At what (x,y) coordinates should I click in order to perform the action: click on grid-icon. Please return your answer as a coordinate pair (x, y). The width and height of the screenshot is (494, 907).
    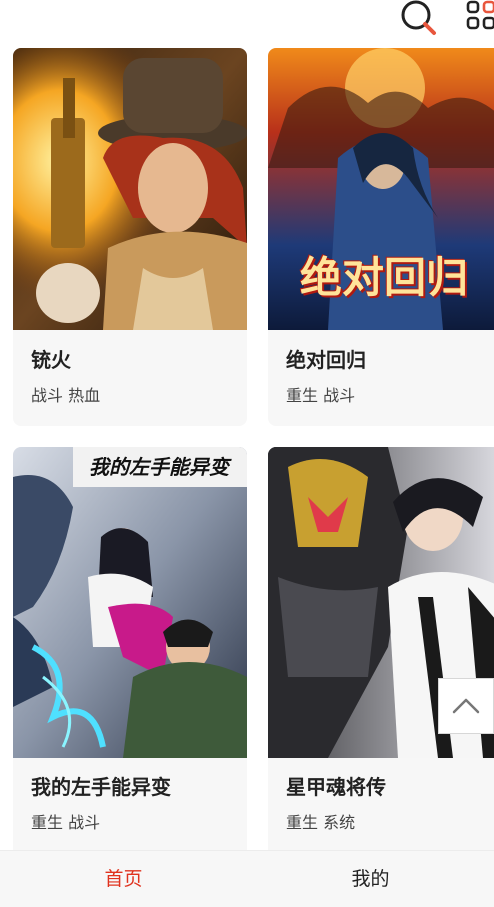
    Looking at the image, I should click on (479, 18).